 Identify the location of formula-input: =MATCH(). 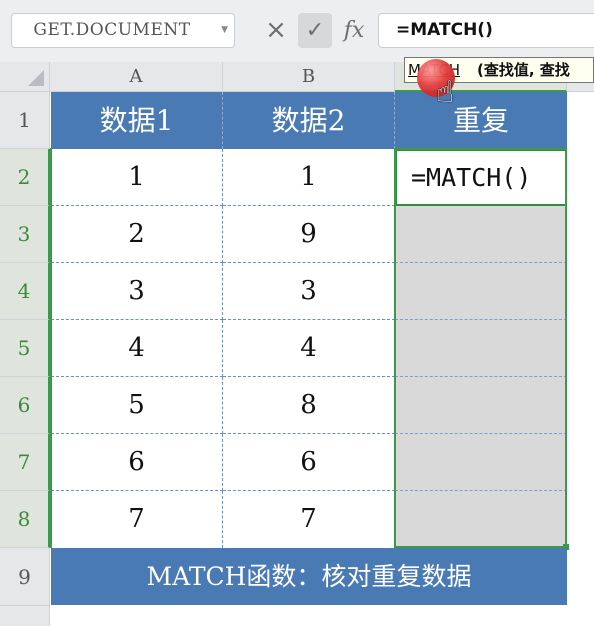
(486, 30).